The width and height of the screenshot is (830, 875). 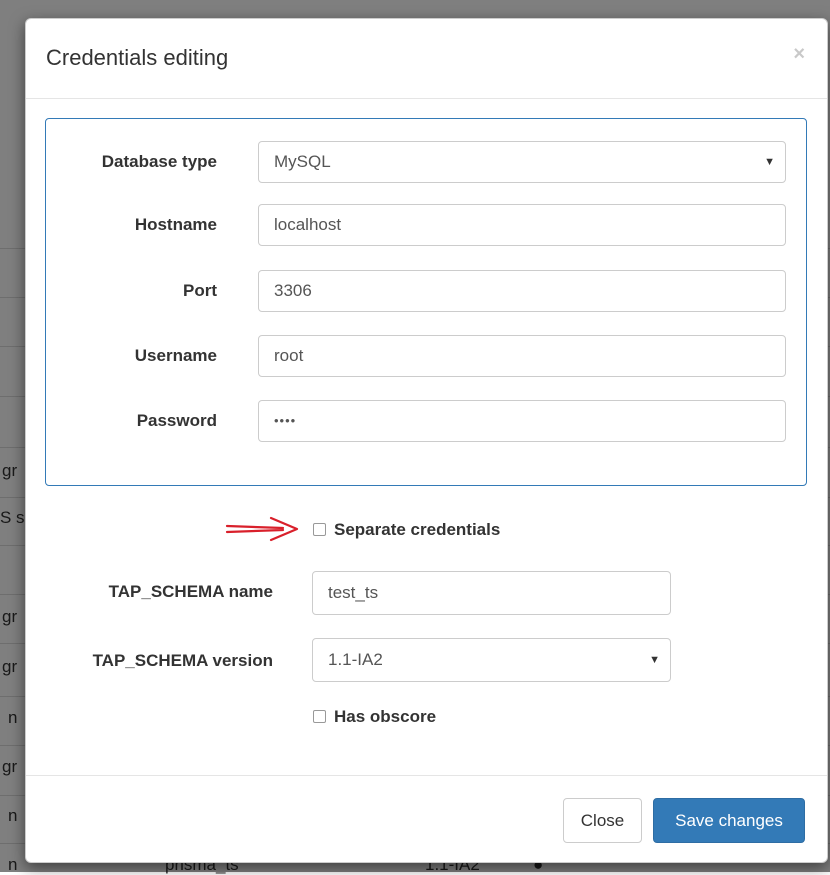 What do you see at coordinates (355, 659) in the screenshot?
I see `tap-schema-version-value: 1.1-IA2` at bounding box center [355, 659].